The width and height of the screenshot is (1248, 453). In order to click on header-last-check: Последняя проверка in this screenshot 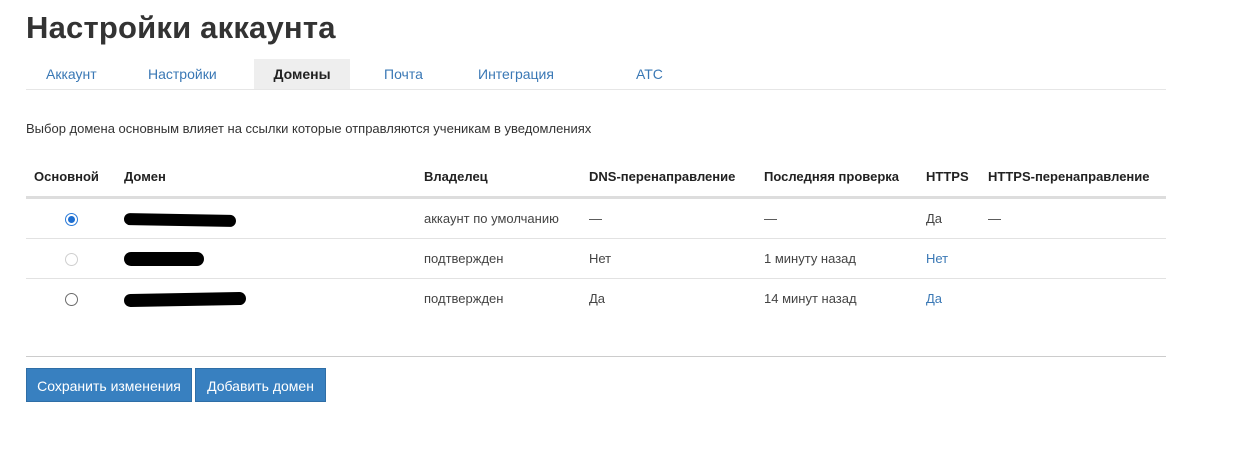, I will do `click(837, 177)`.